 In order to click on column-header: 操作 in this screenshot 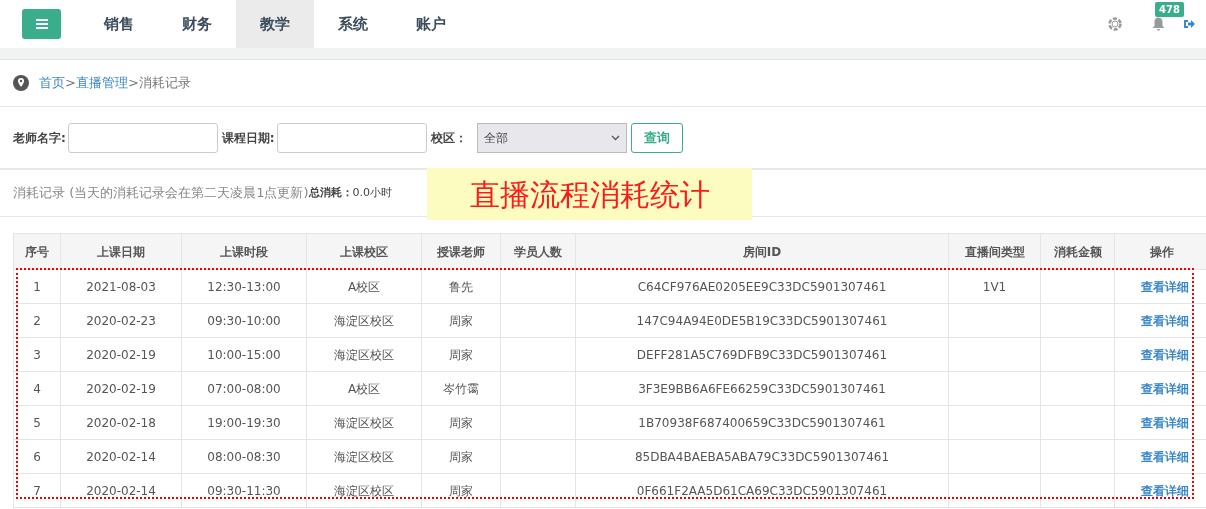, I will do `click(1162, 251)`.